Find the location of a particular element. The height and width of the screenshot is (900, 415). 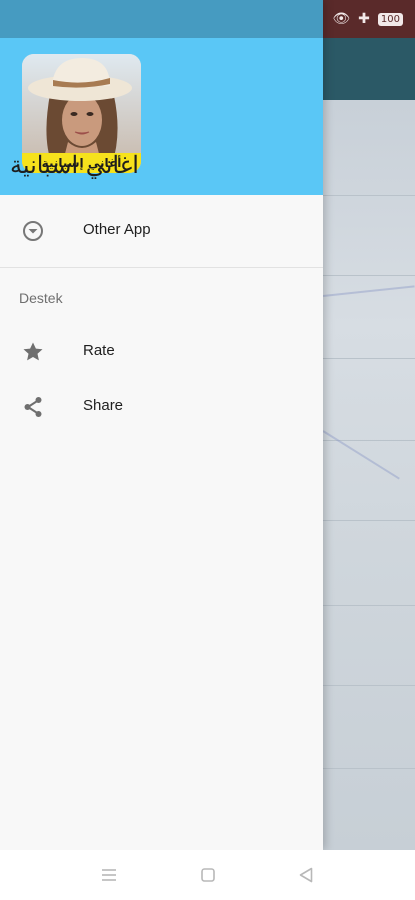

star-icon is located at coordinates (33, 351).